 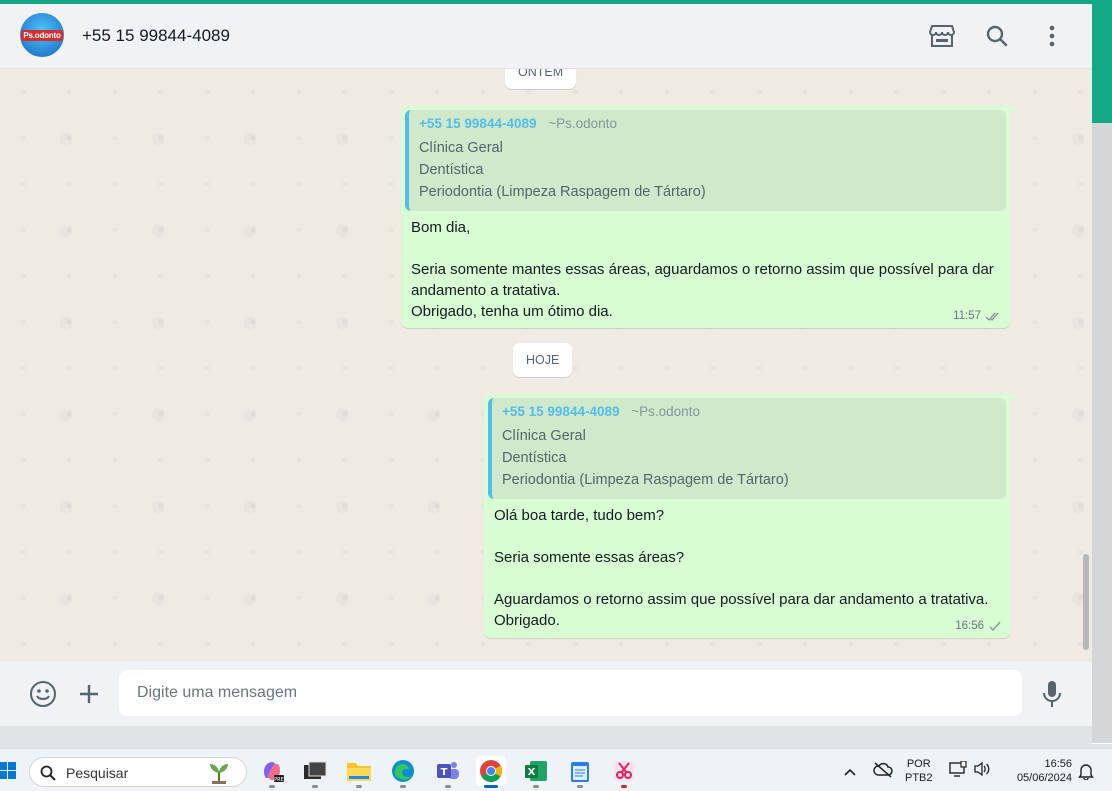 I want to click on chrome-icon, so click(x=491, y=772).